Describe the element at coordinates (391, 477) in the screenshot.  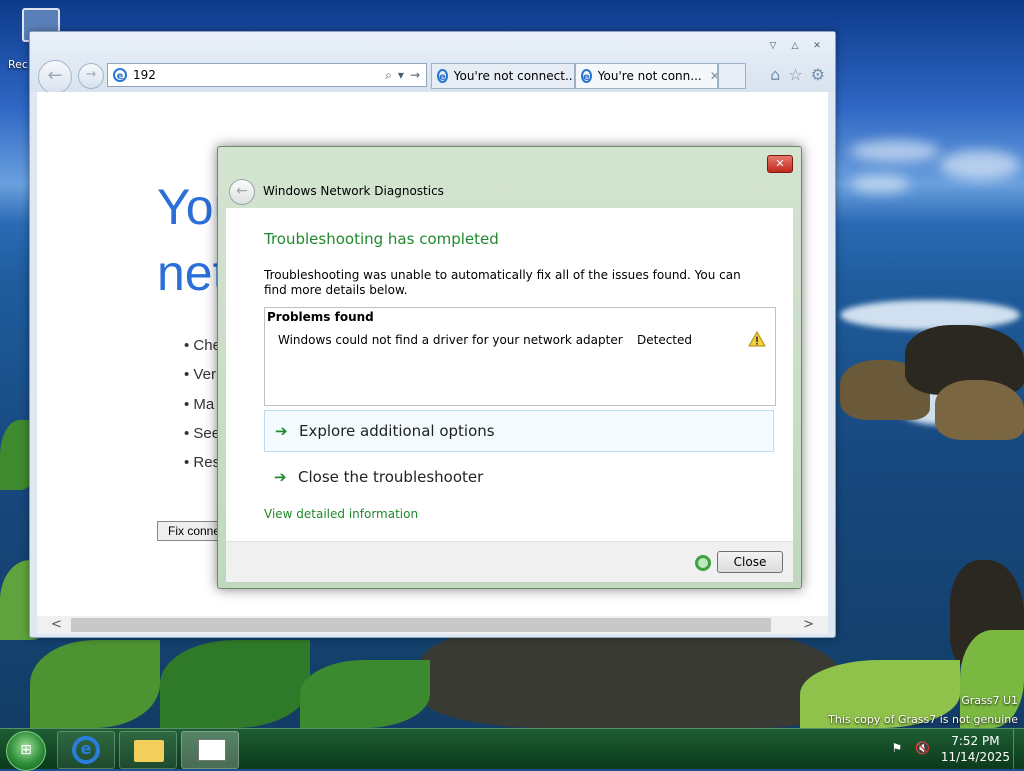
I see `option-label: Close the troubleshooter` at that location.